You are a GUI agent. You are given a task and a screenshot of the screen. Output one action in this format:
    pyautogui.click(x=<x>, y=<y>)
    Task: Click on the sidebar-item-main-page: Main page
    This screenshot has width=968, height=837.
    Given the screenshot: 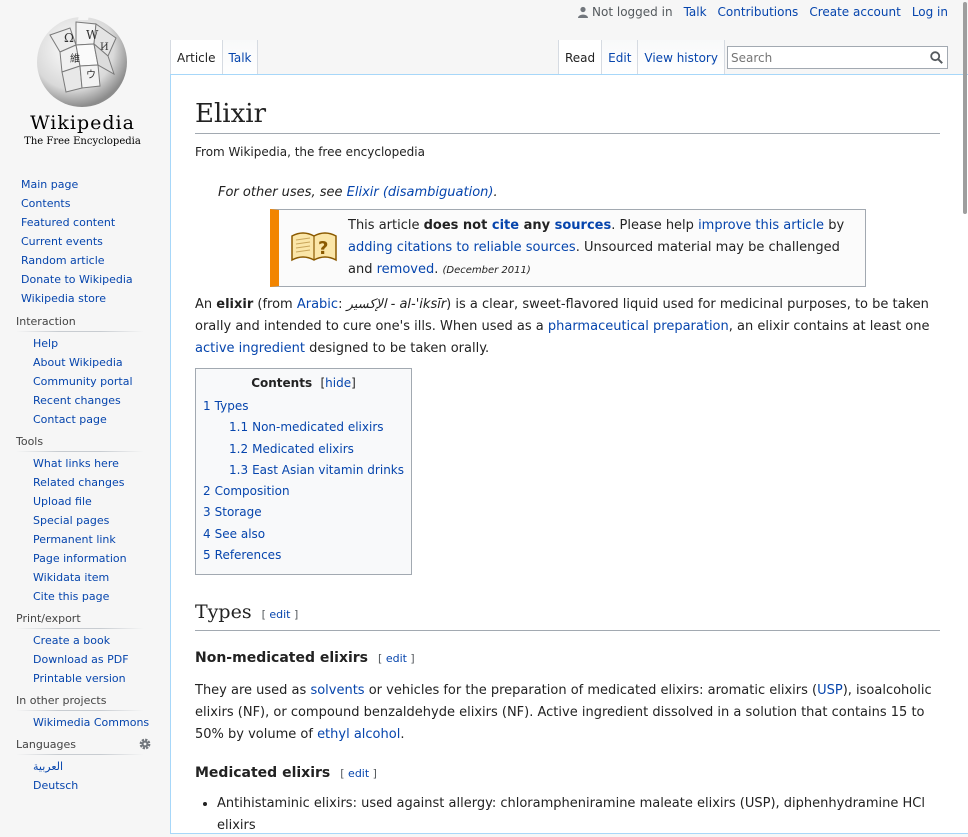 What is the action you would take?
    pyautogui.click(x=49, y=184)
    